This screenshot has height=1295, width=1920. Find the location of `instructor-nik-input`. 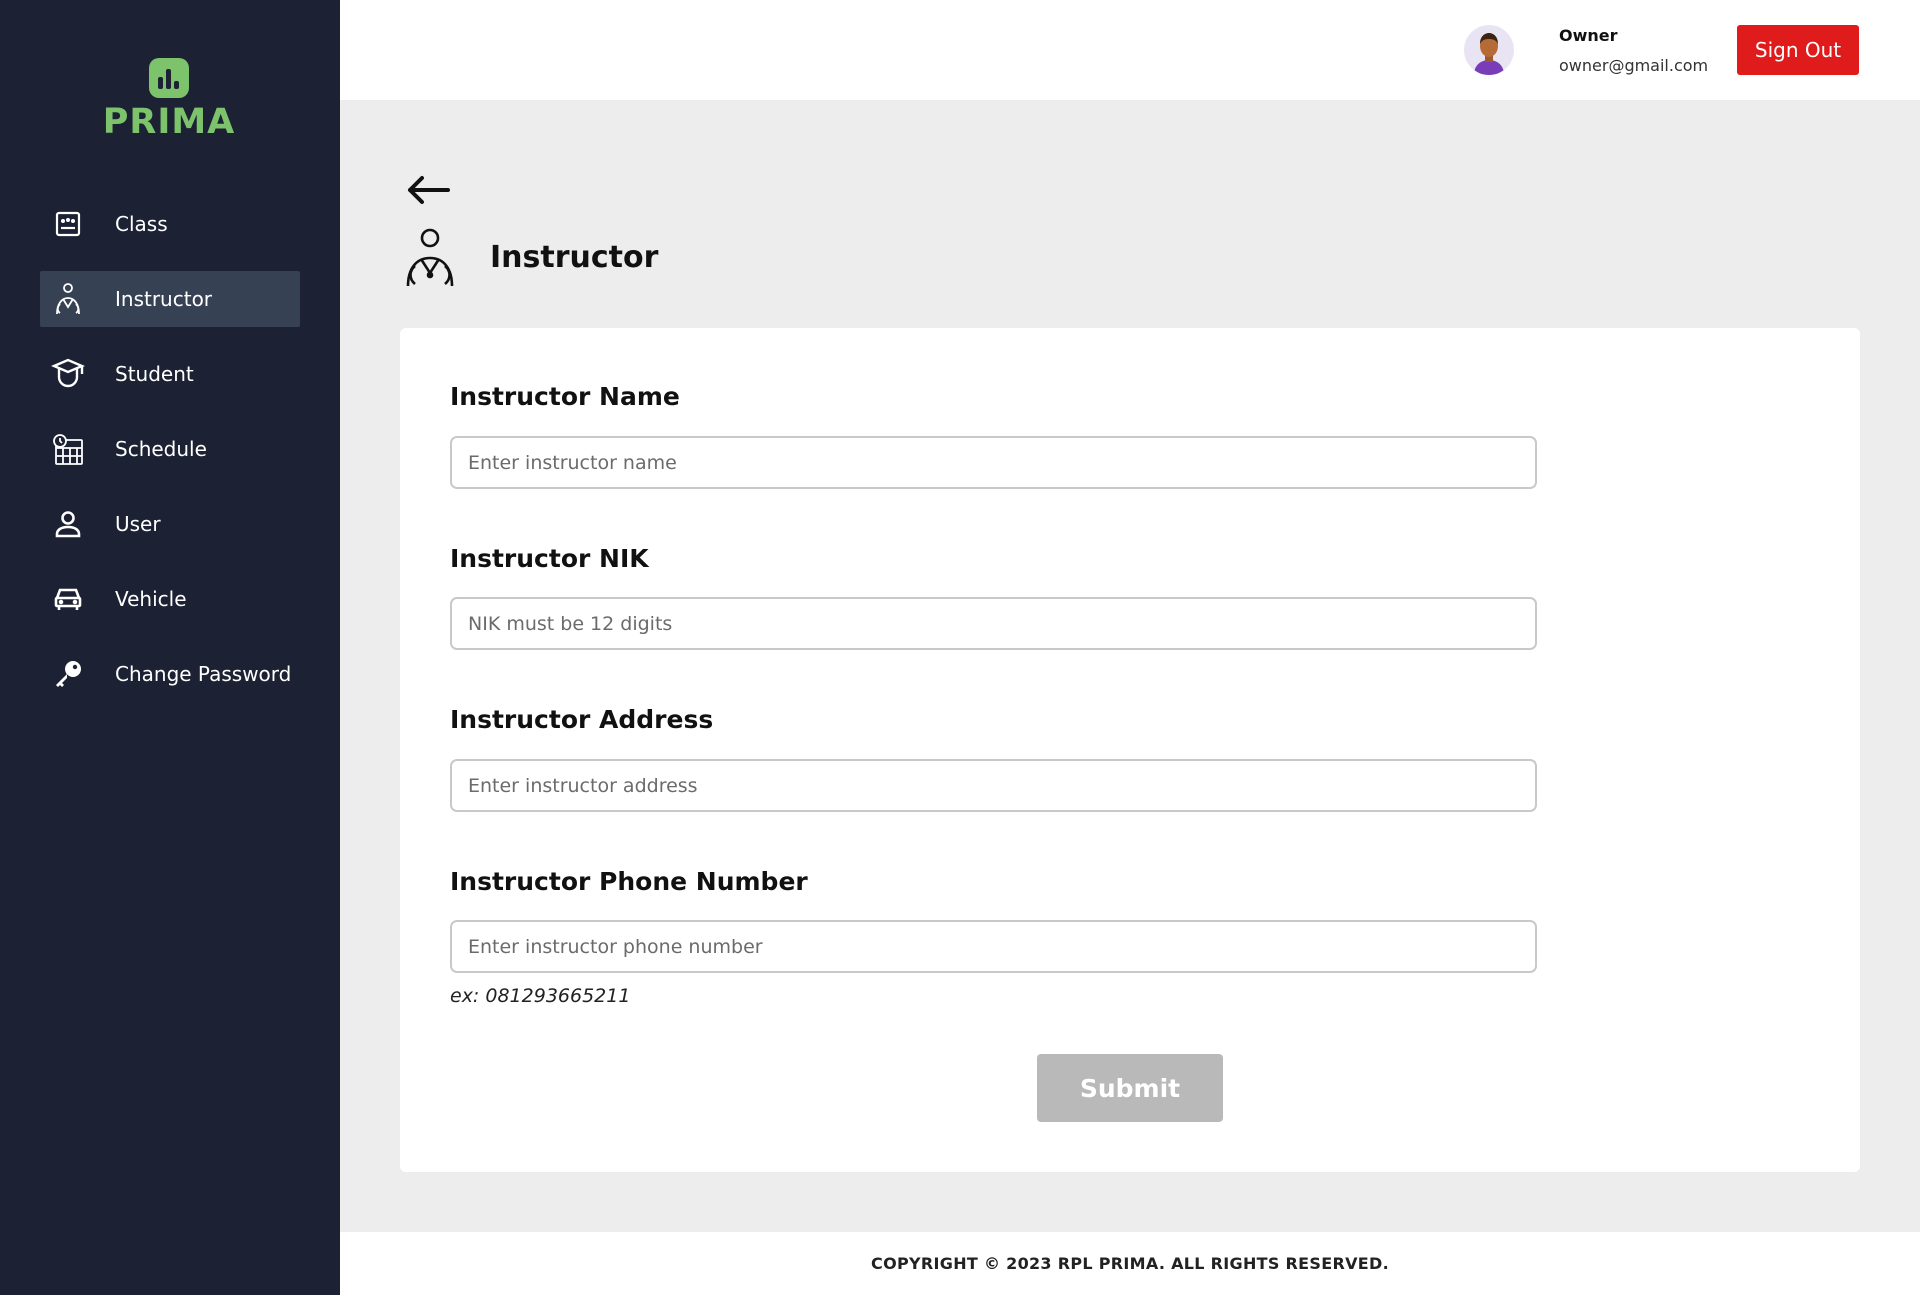

instructor-nik-input is located at coordinates (993, 623).